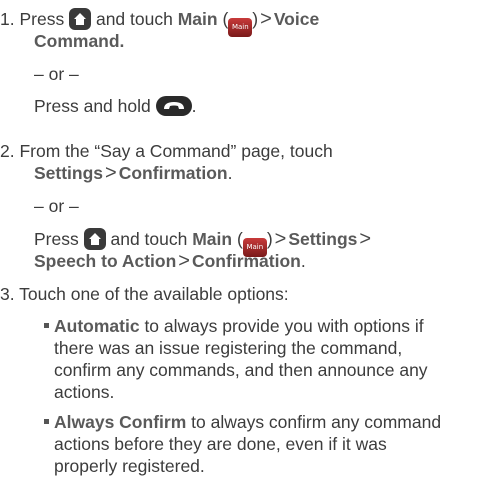 Image resolution: width=482 pixels, height=481 pixels. Describe the element at coordinates (84, 392) in the screenshot. I see `option-automatic-text-4: actions.` at that location.